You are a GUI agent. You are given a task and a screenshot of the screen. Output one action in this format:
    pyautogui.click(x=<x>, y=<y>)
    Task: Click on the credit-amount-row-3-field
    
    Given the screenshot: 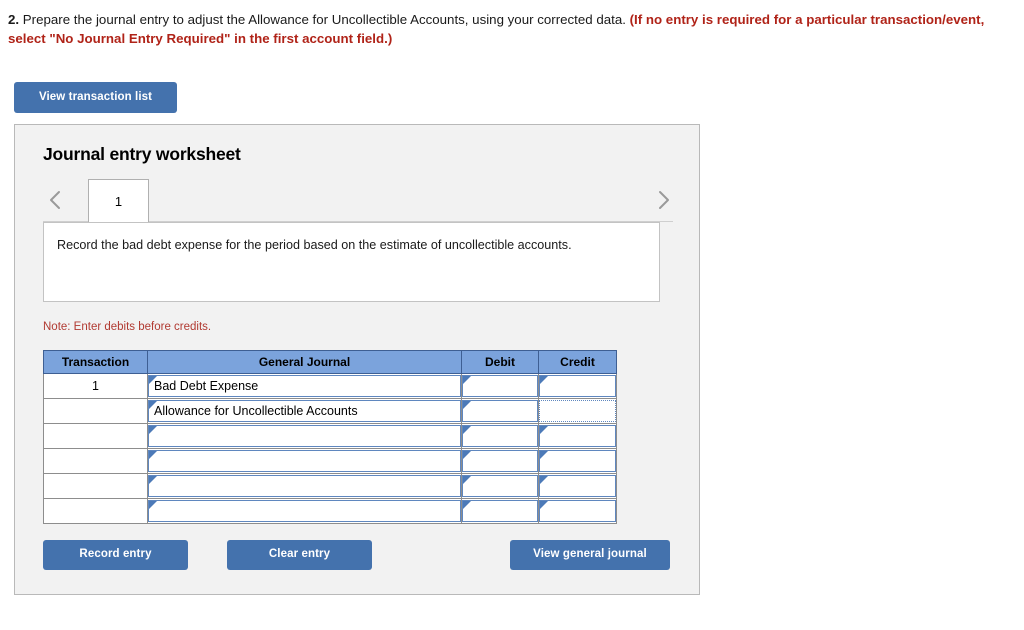 What is the action you would take?
    pyautogui.click(x=577, y=436)
    